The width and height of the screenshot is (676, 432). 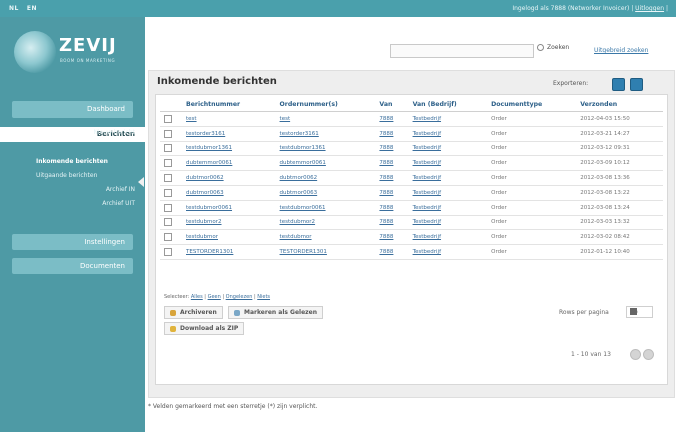 What do you see at coordinates (462, 51) in the screenshot?
I see `search-input` at bounding box center [462, 51].